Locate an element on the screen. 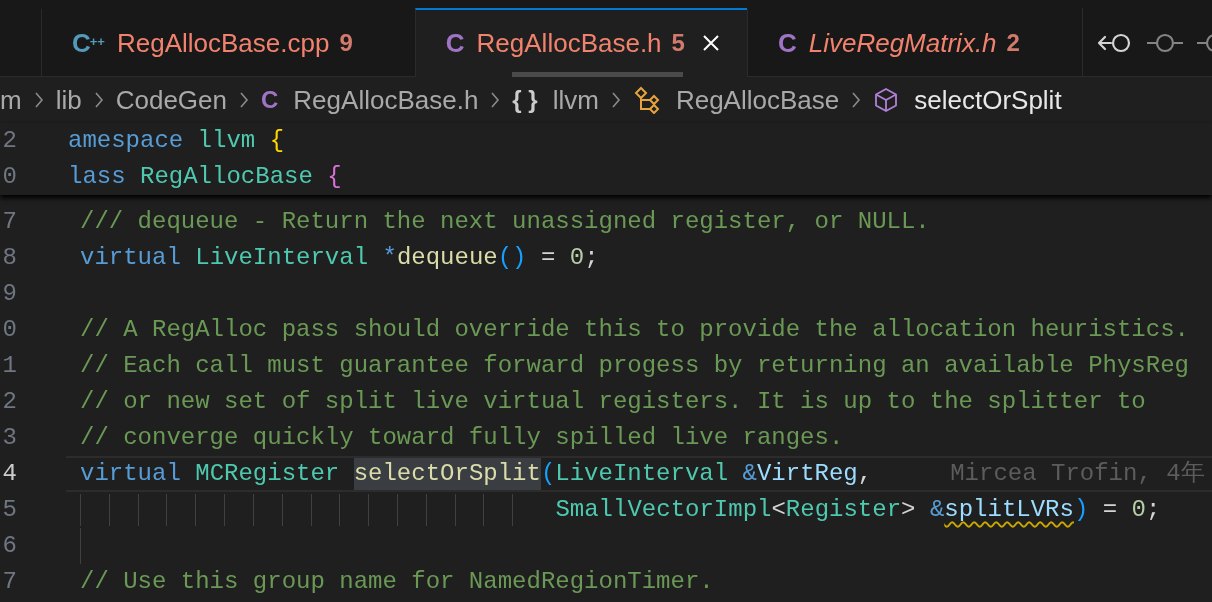 The height and width of the screenshot is (602, 1212). braces-icon: { } is located at coordinates (525, 100).